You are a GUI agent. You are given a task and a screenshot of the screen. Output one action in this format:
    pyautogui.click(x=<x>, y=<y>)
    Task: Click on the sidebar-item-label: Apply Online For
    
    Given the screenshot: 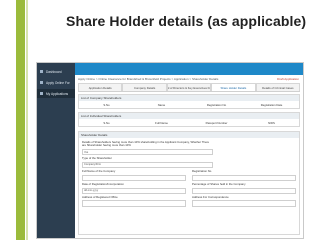 What is the action you would take?
    pyautogui.click(x=58, y=82)
    